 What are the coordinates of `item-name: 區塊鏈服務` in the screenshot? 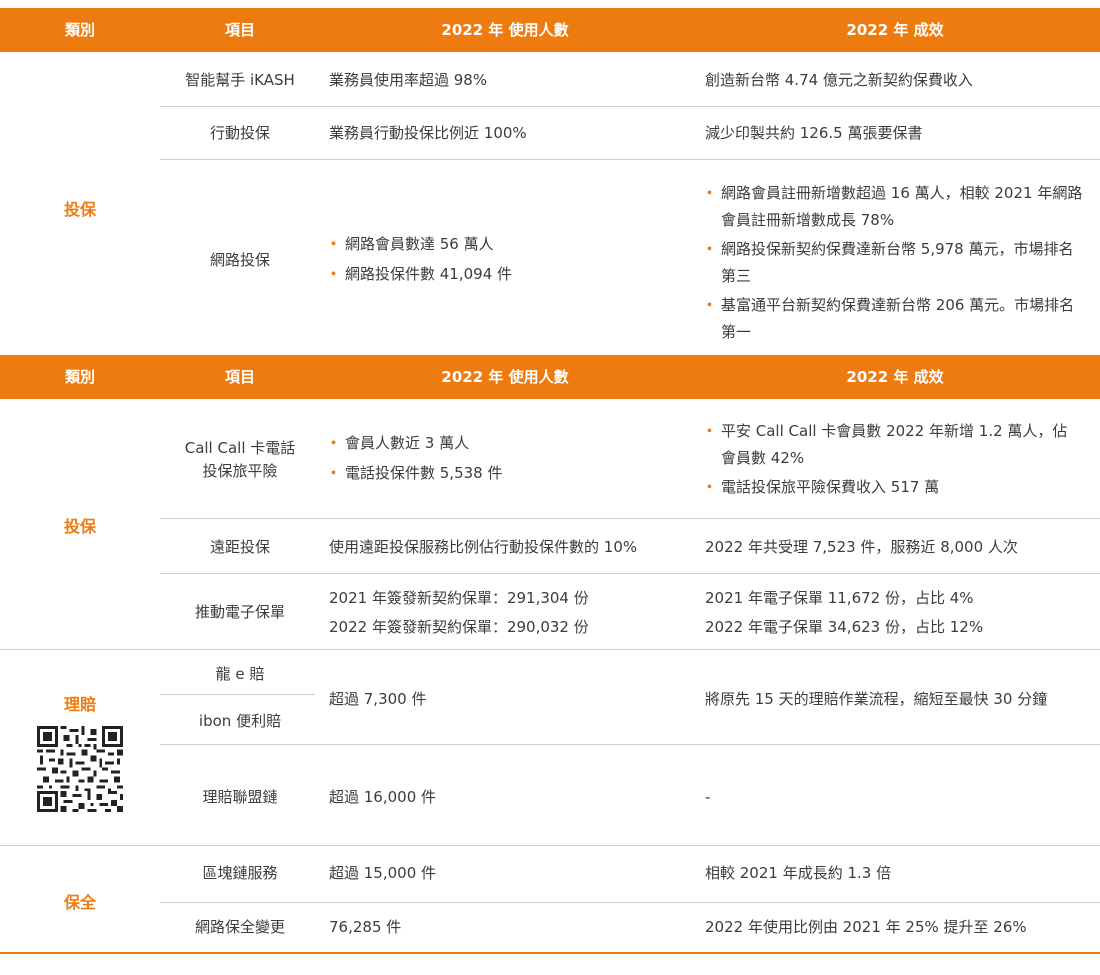 It's located at (240, 873).